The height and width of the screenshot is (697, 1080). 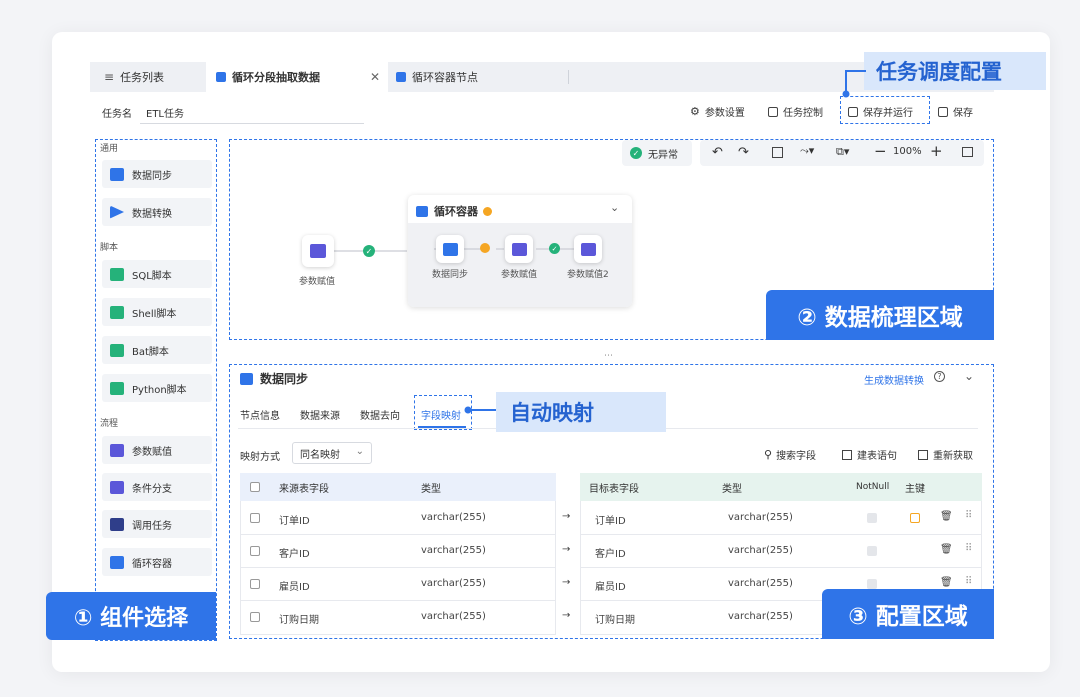 I want to click on save-run-button: 保存并运行, so click(x=880, y=111).